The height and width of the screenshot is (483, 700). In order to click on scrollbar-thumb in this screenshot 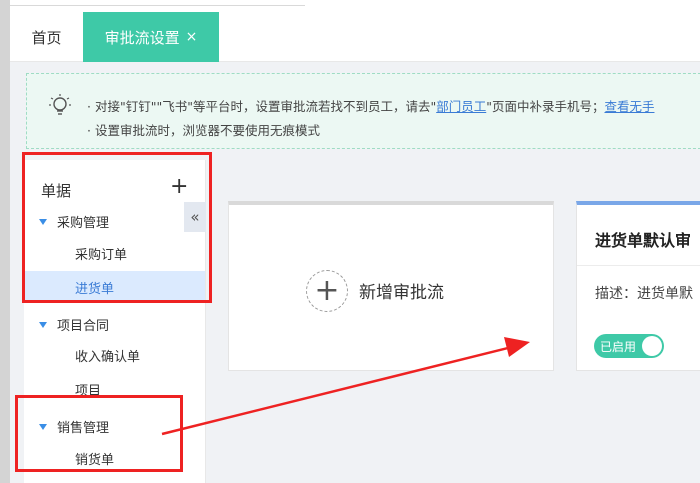, I will do `click(5, 241)`.